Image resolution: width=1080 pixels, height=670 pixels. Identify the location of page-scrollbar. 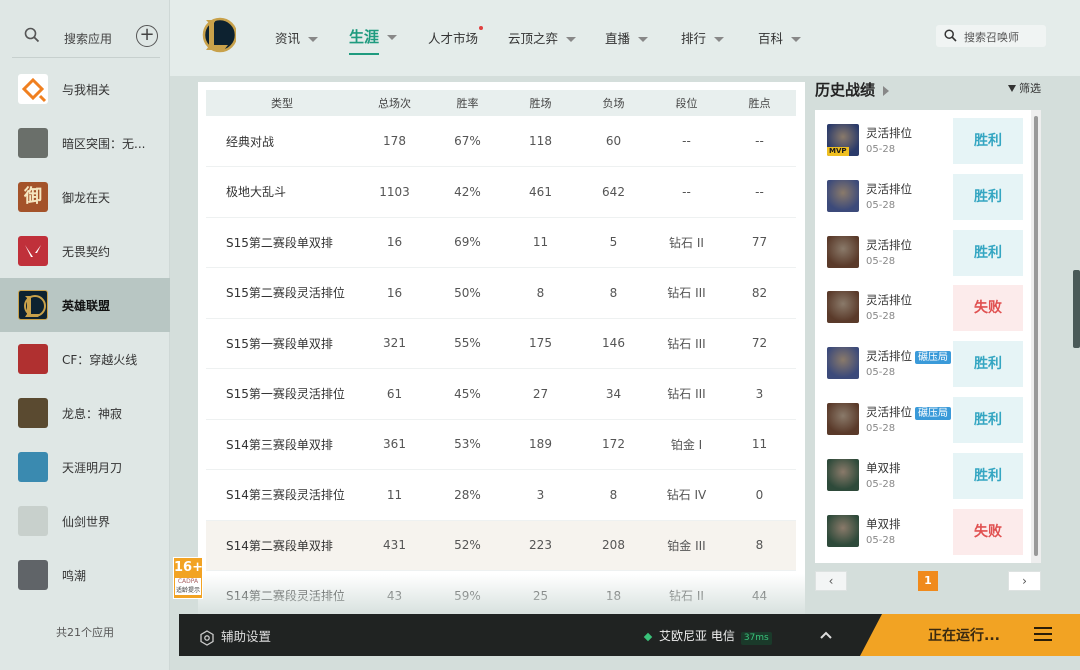
(1076, 309).